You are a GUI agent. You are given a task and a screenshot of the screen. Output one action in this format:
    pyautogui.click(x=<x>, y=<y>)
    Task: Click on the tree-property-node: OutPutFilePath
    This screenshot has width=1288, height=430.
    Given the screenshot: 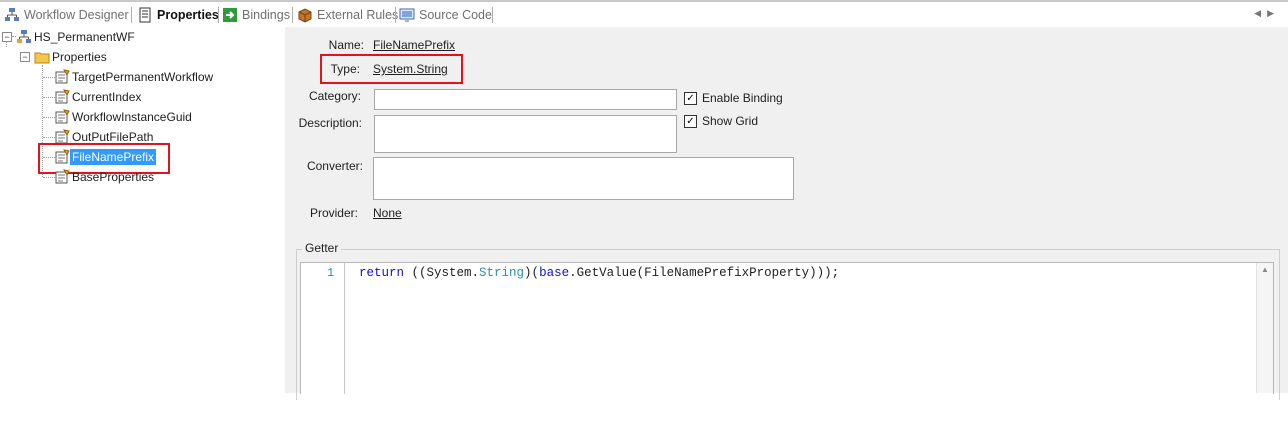 What is the action you would take?
    pyautogui.click(x=104, y=137)
    